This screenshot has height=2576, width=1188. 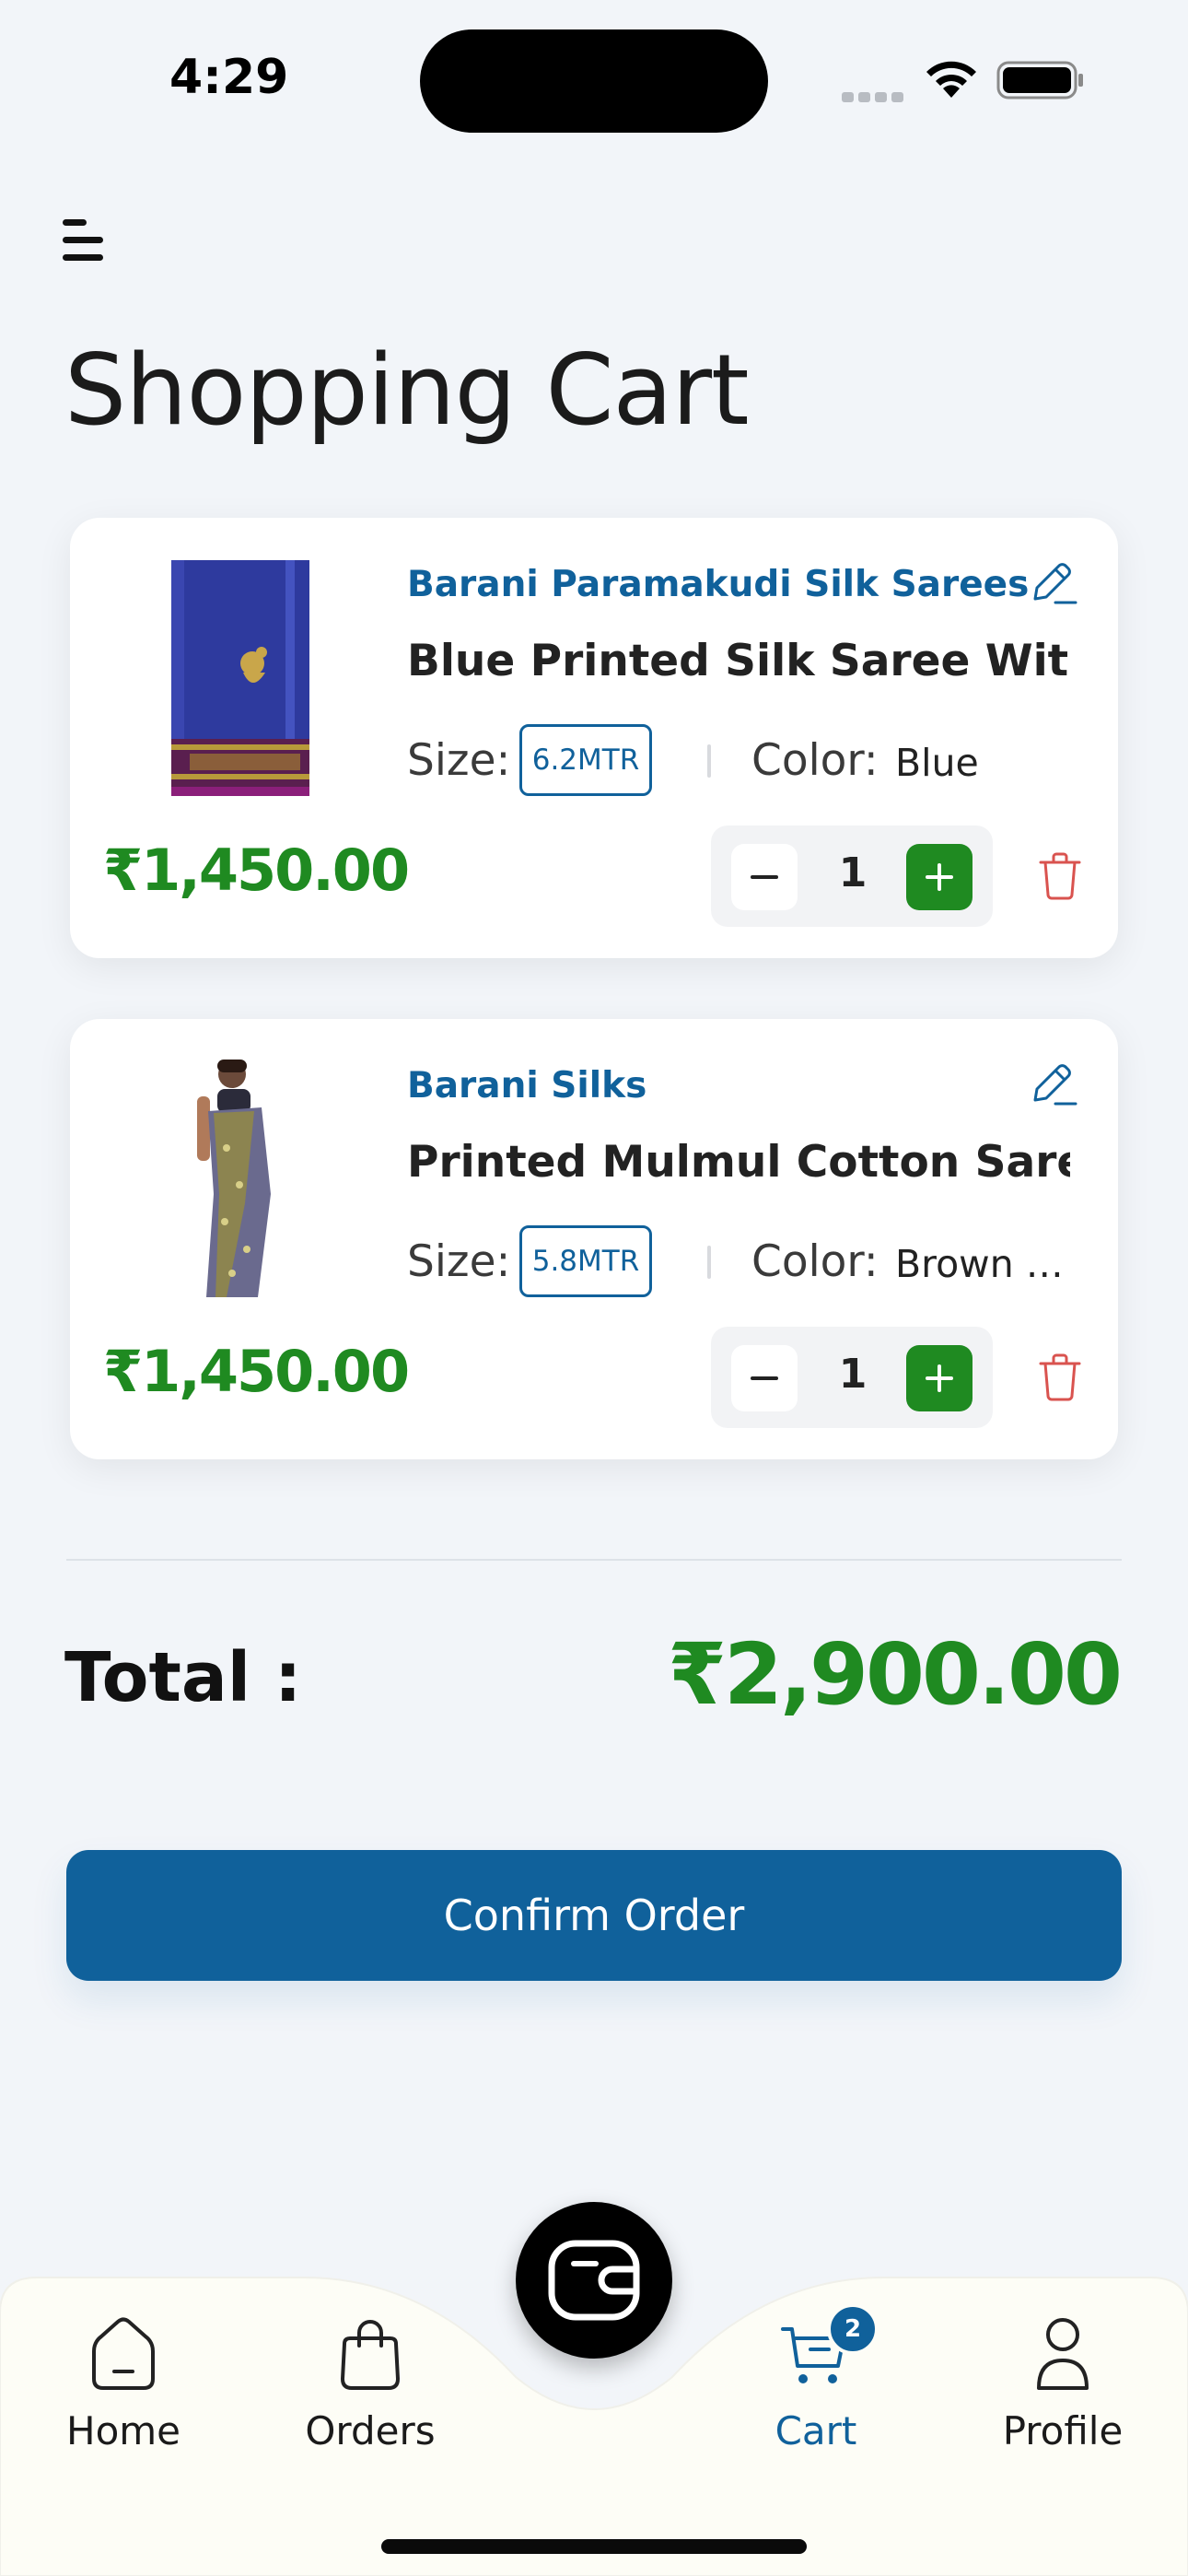 I want to click on wallet-icon, so click(x=594, y=2280).